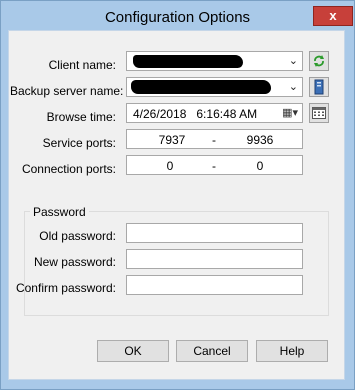 This screenshot has width=355, height=390. I want to click on browse-time-label: Browse time:, so click(81, 117).